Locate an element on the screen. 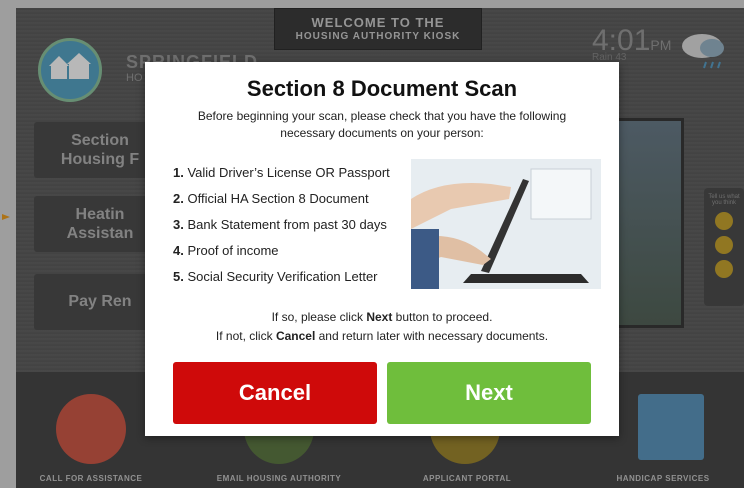 This screenshot has width=744, height=488. list-item: 3. Bank Statement from past 30 days is located at coordinates (280, 224).